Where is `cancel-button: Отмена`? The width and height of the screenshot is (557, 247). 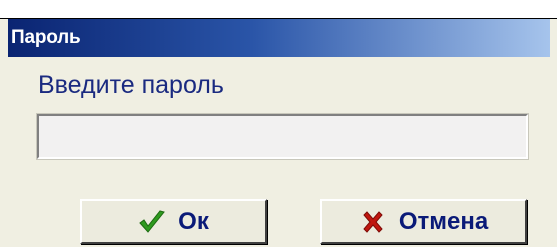
cancel-button: Отмена is located at coordinates (423, 221).